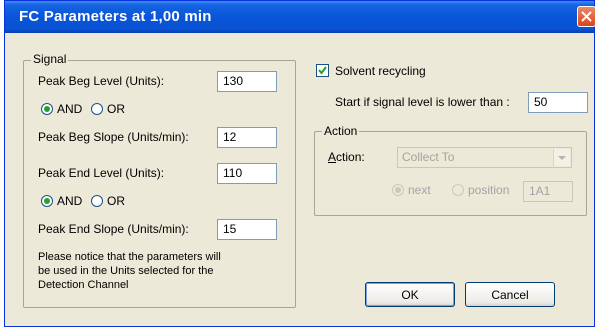  What do you see at coordinates (489, 190) in the screenshot?
I see `position-label: position` at bounding box center [489, 190].